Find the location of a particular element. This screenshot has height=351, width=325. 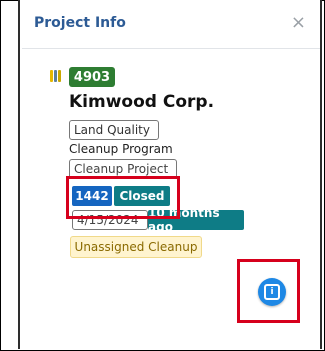

relative-time-badge: 10 months ago is located at coordinates (196, 220).